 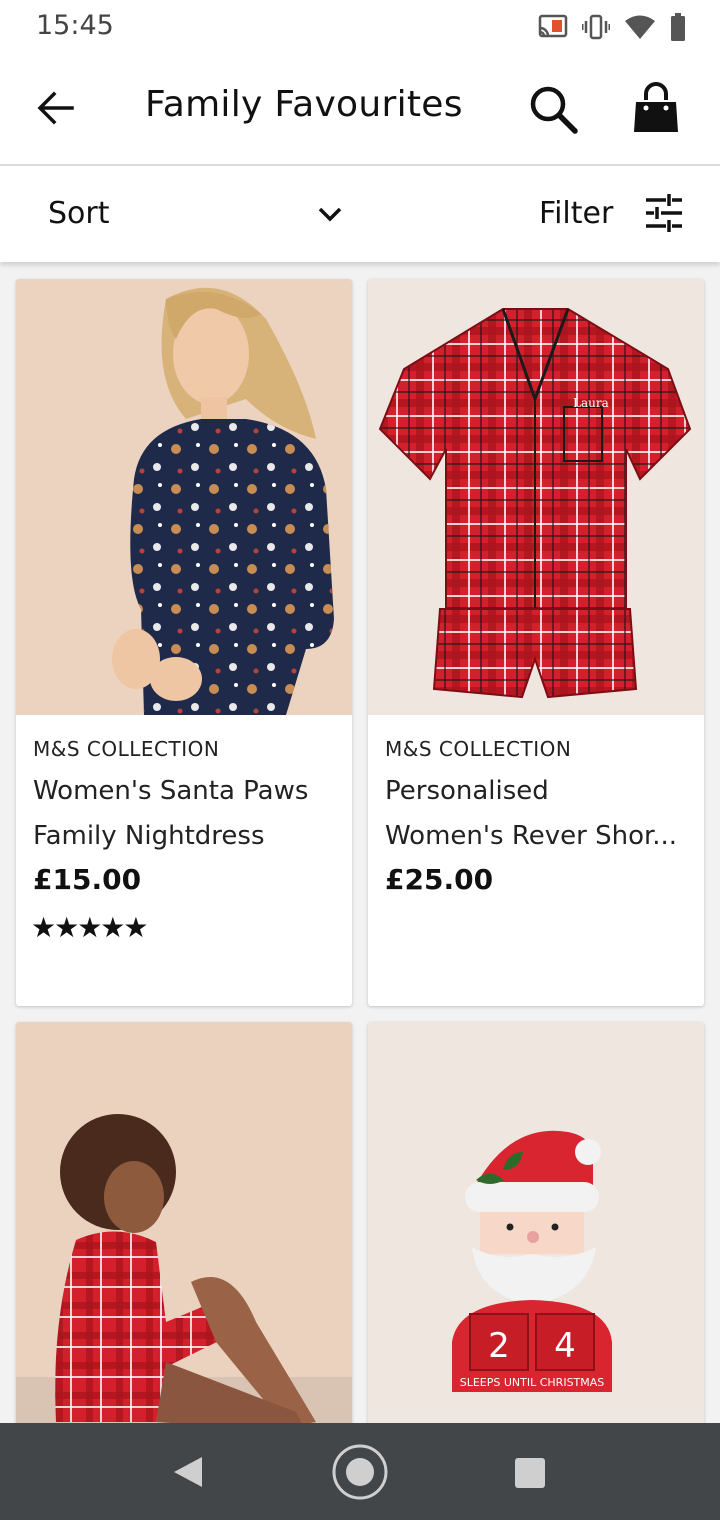 I want to click on arrow-left-icon, so click(x=56, y=108).